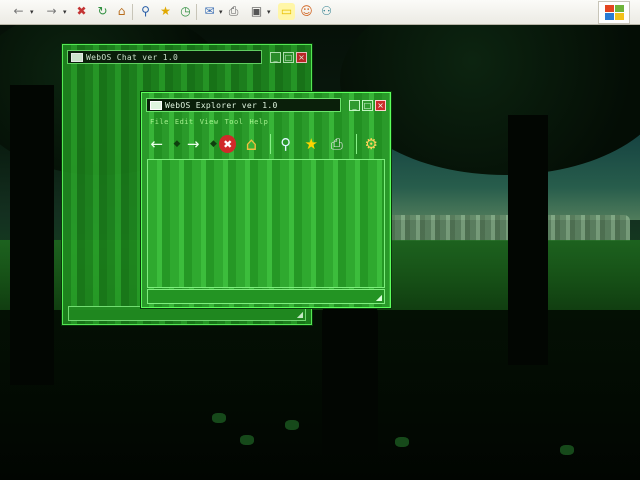 This screenshot has height=480, width=640. I want to click on explorer-minimize-button: _, so click(354, 105).